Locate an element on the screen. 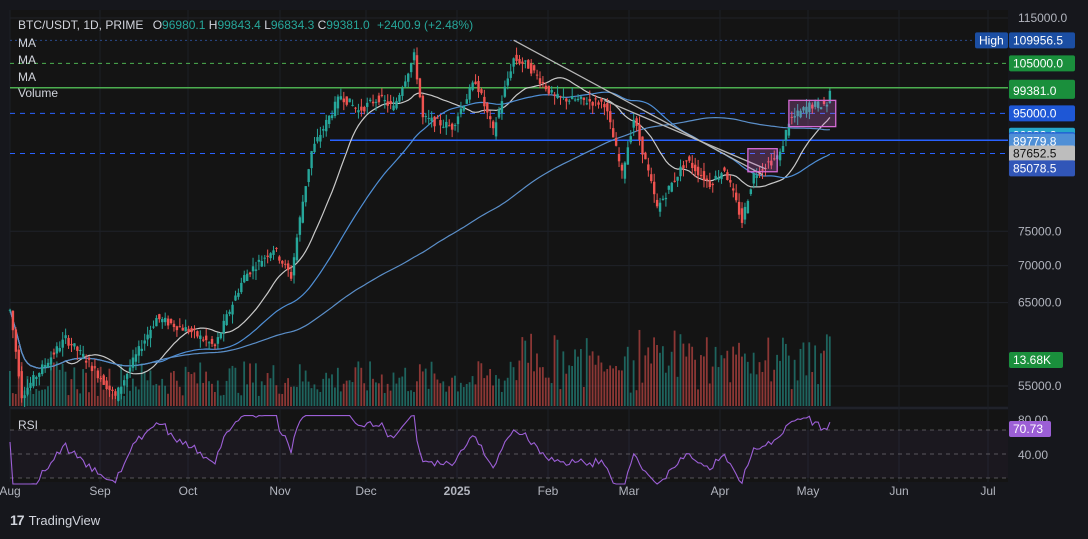 This screenshot has height=539, width=1088. y-tick-label: 115000.0 is located at coordinates (1042, 18).